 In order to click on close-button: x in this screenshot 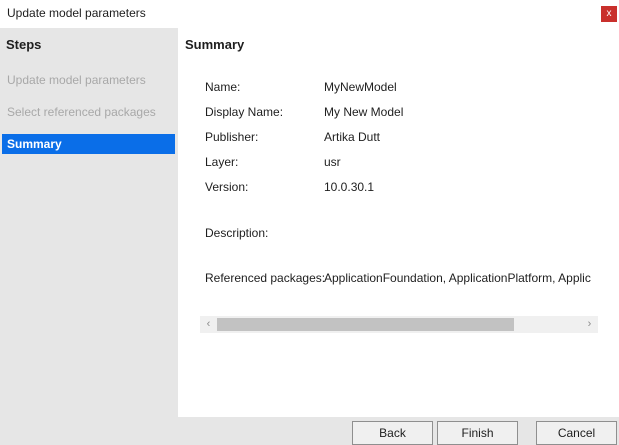, I will do `click(609, 14)`.